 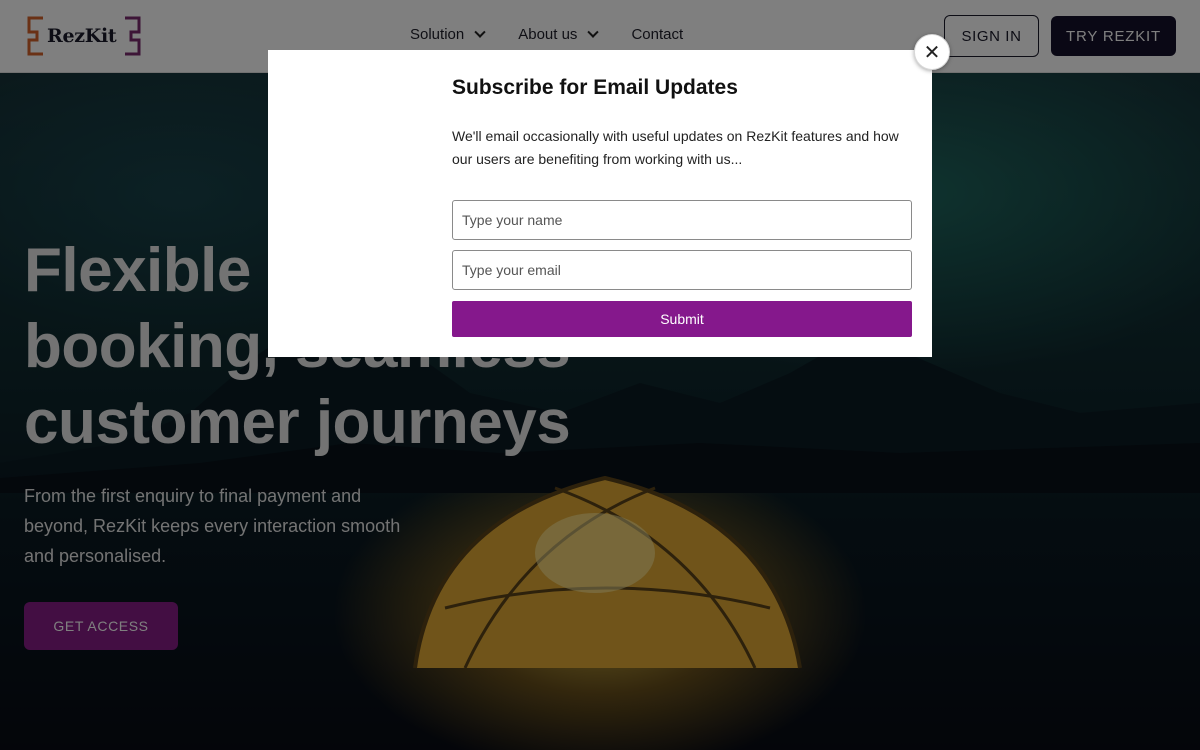 What do you see at coordinates (682, 220) in the screenshot?
I see `name-input` at bounding box center [682, 220].